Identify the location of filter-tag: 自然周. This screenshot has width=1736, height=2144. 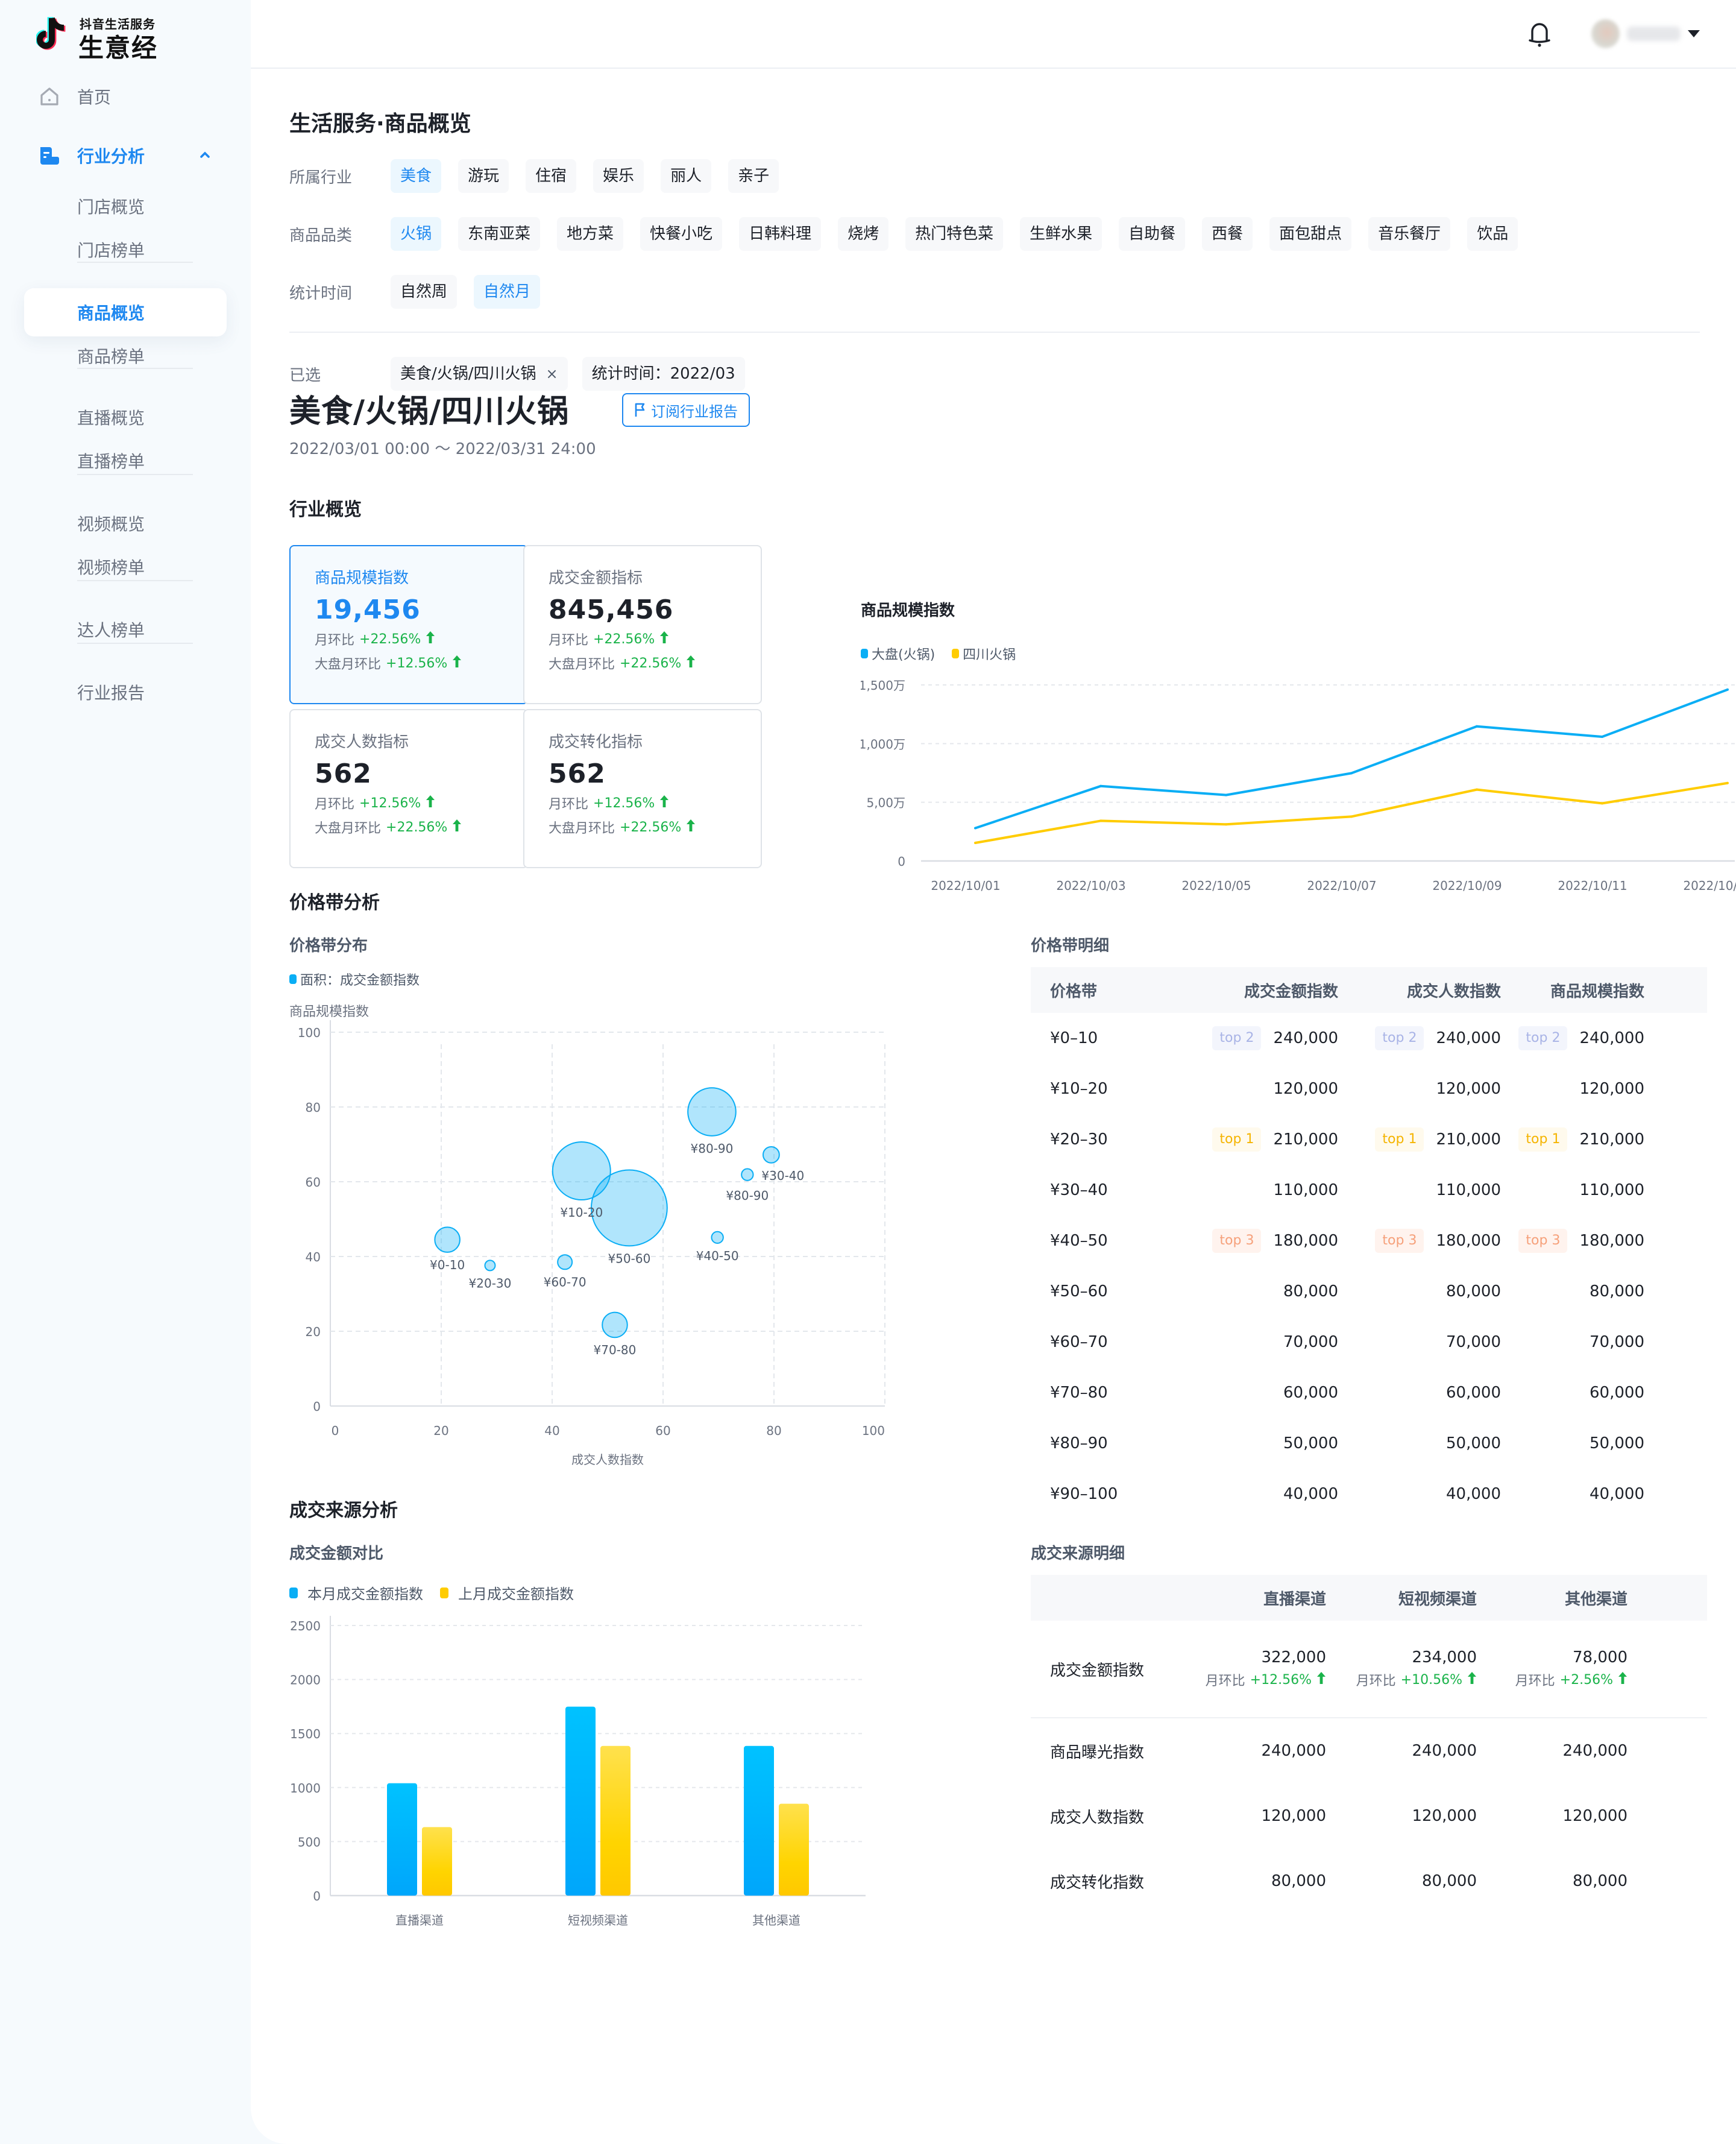
(424, 292).